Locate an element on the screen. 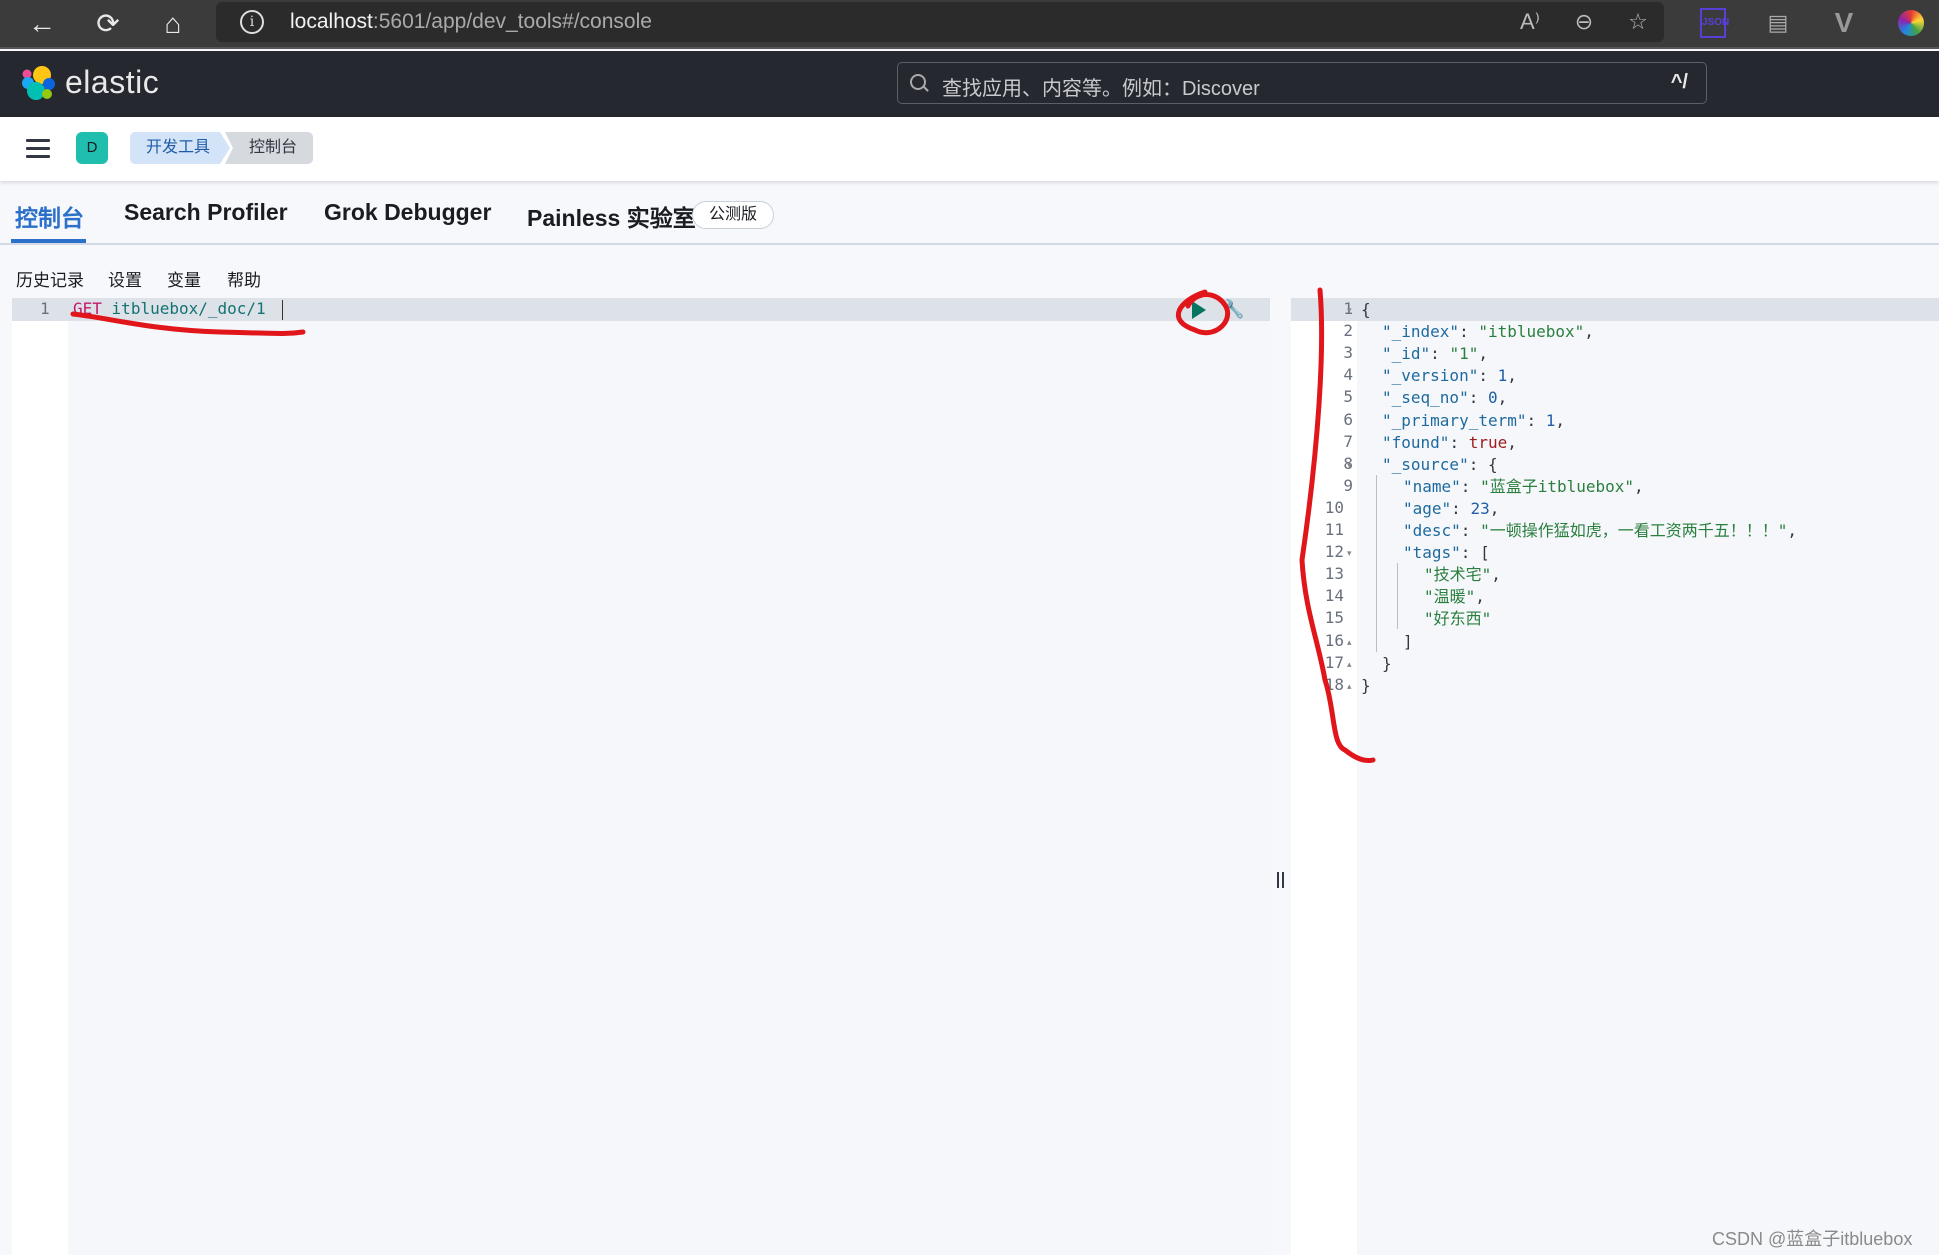 This screenshot has width=1939, height=1255. response-line-text: "tags": [ is located at coordinates (1446, 553).